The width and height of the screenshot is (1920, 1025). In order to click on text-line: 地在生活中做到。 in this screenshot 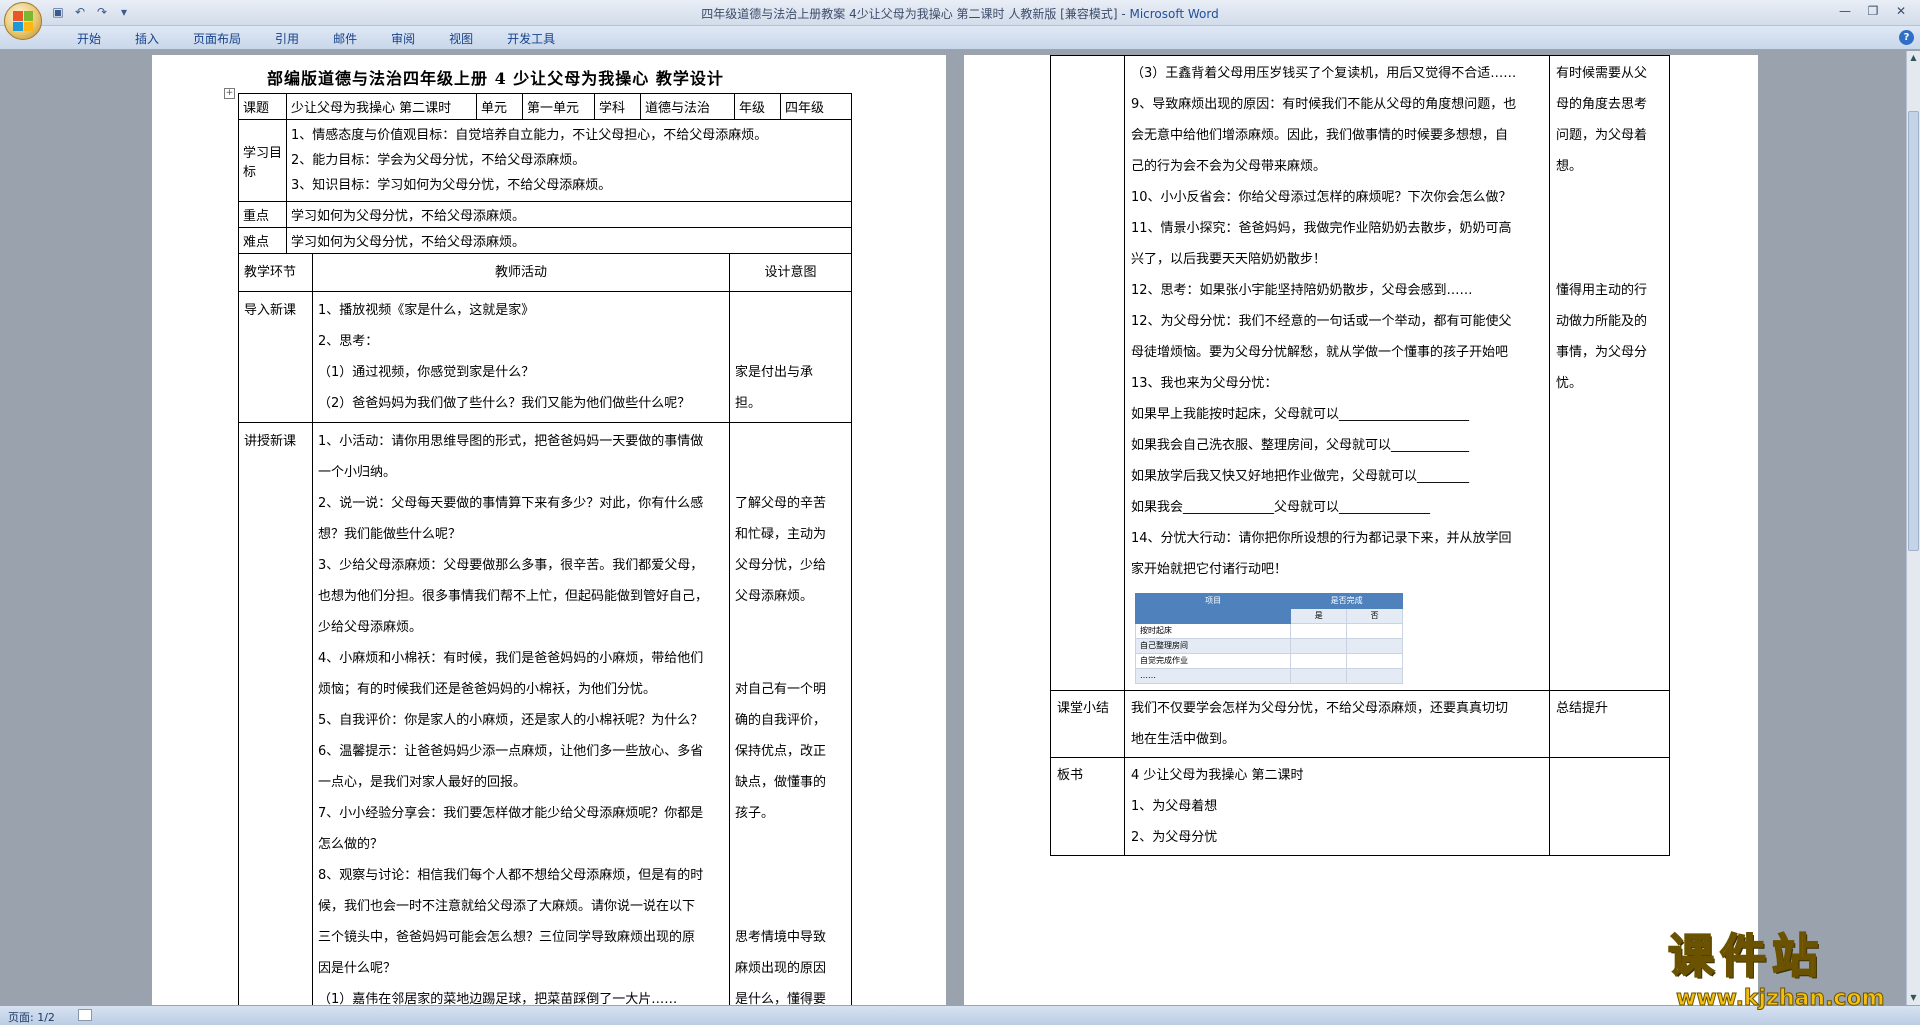, I will do `click(1183, 739)`.